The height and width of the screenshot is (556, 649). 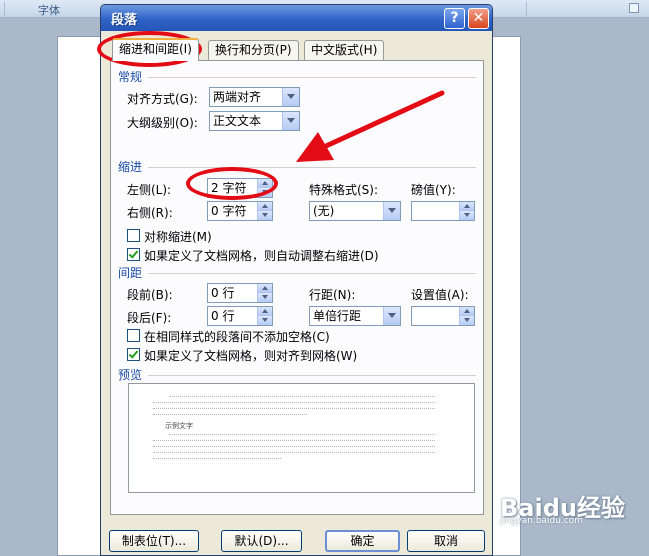 What do you see at coordinates (570, 506) in the screenshot?
I see `baidu-watermark: Baidu经验 jingyan.baidu.com` at bounding box center [570, 506].